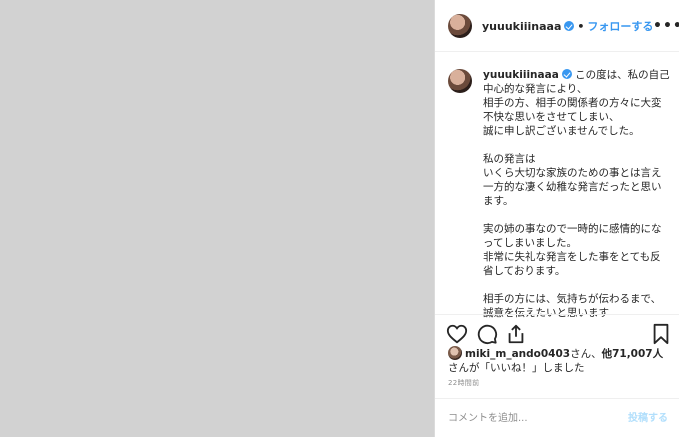 The width and height of the screenshot is (679, 437). What do you see at coordinates (457, 334) in the screenshot?
I see `heart-icon` at bounding box center [457, 334].